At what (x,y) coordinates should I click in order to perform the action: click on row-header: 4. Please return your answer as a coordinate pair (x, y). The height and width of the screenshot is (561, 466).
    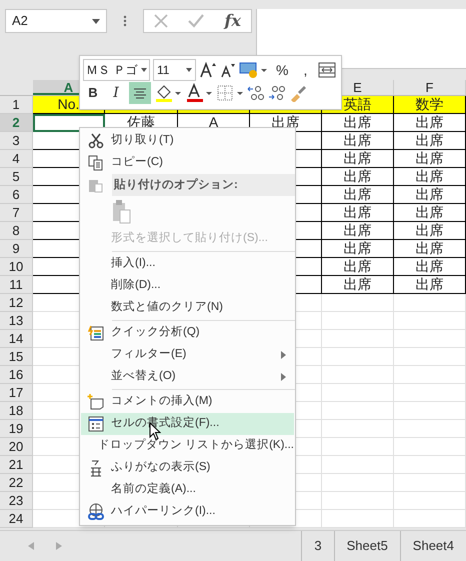
    Looking at the image, I should click on (16, 159).